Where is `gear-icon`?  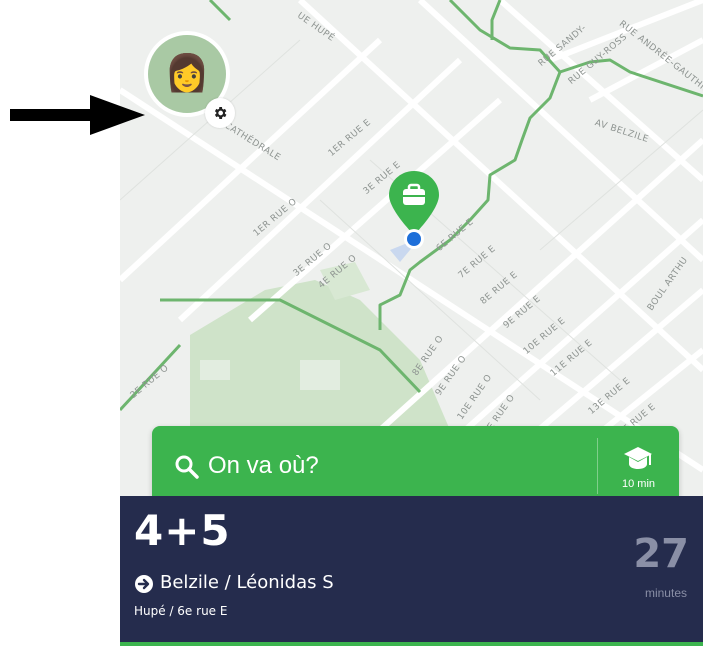
gear-icon is located at coordinates (220, 113).